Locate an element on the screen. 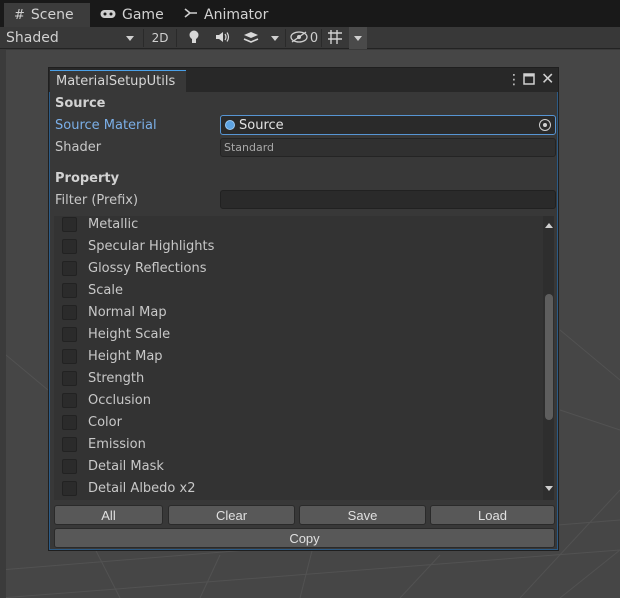 The height and width of the screenshot is (598, 620). property-row: Occlusion is located at coordinates (102, 400).